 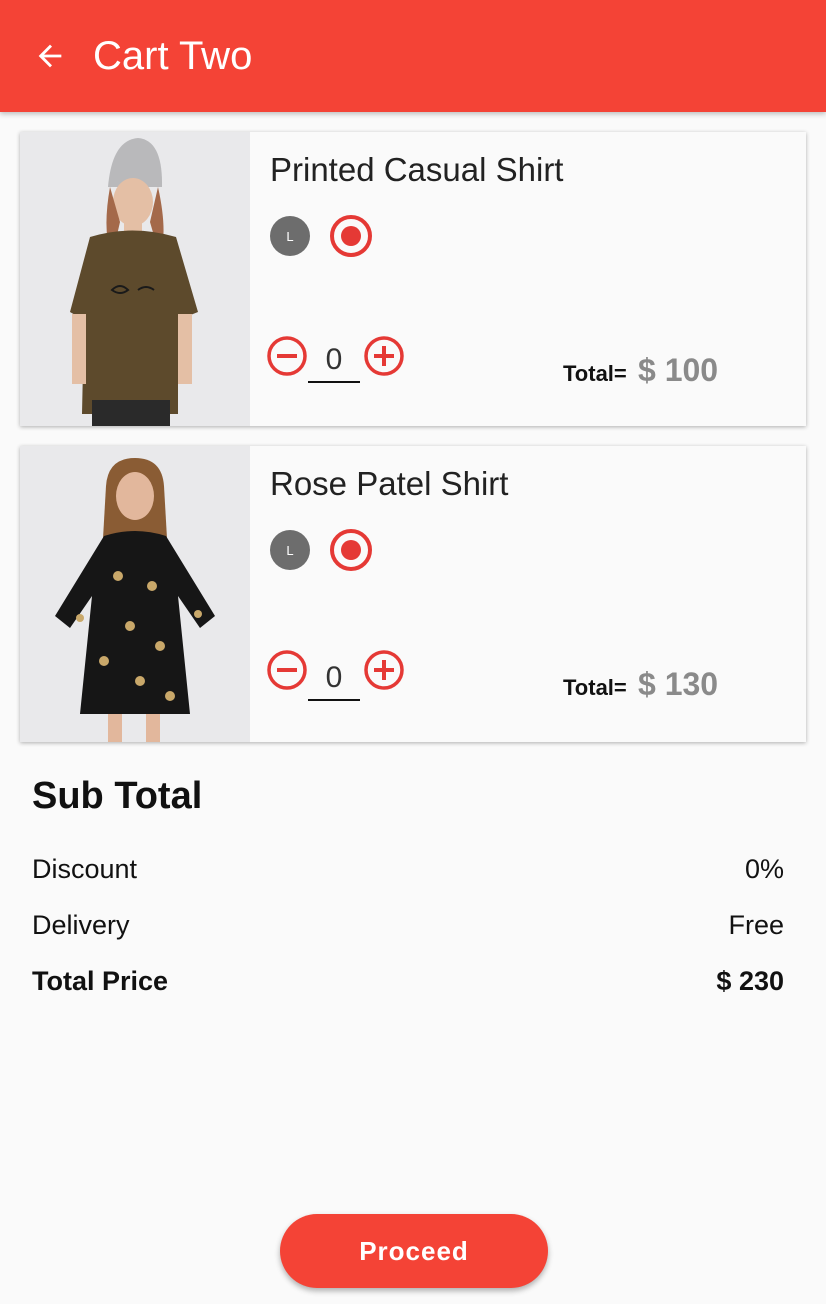 I want to click on discount-value: 0%, so click(x=764, y=868).